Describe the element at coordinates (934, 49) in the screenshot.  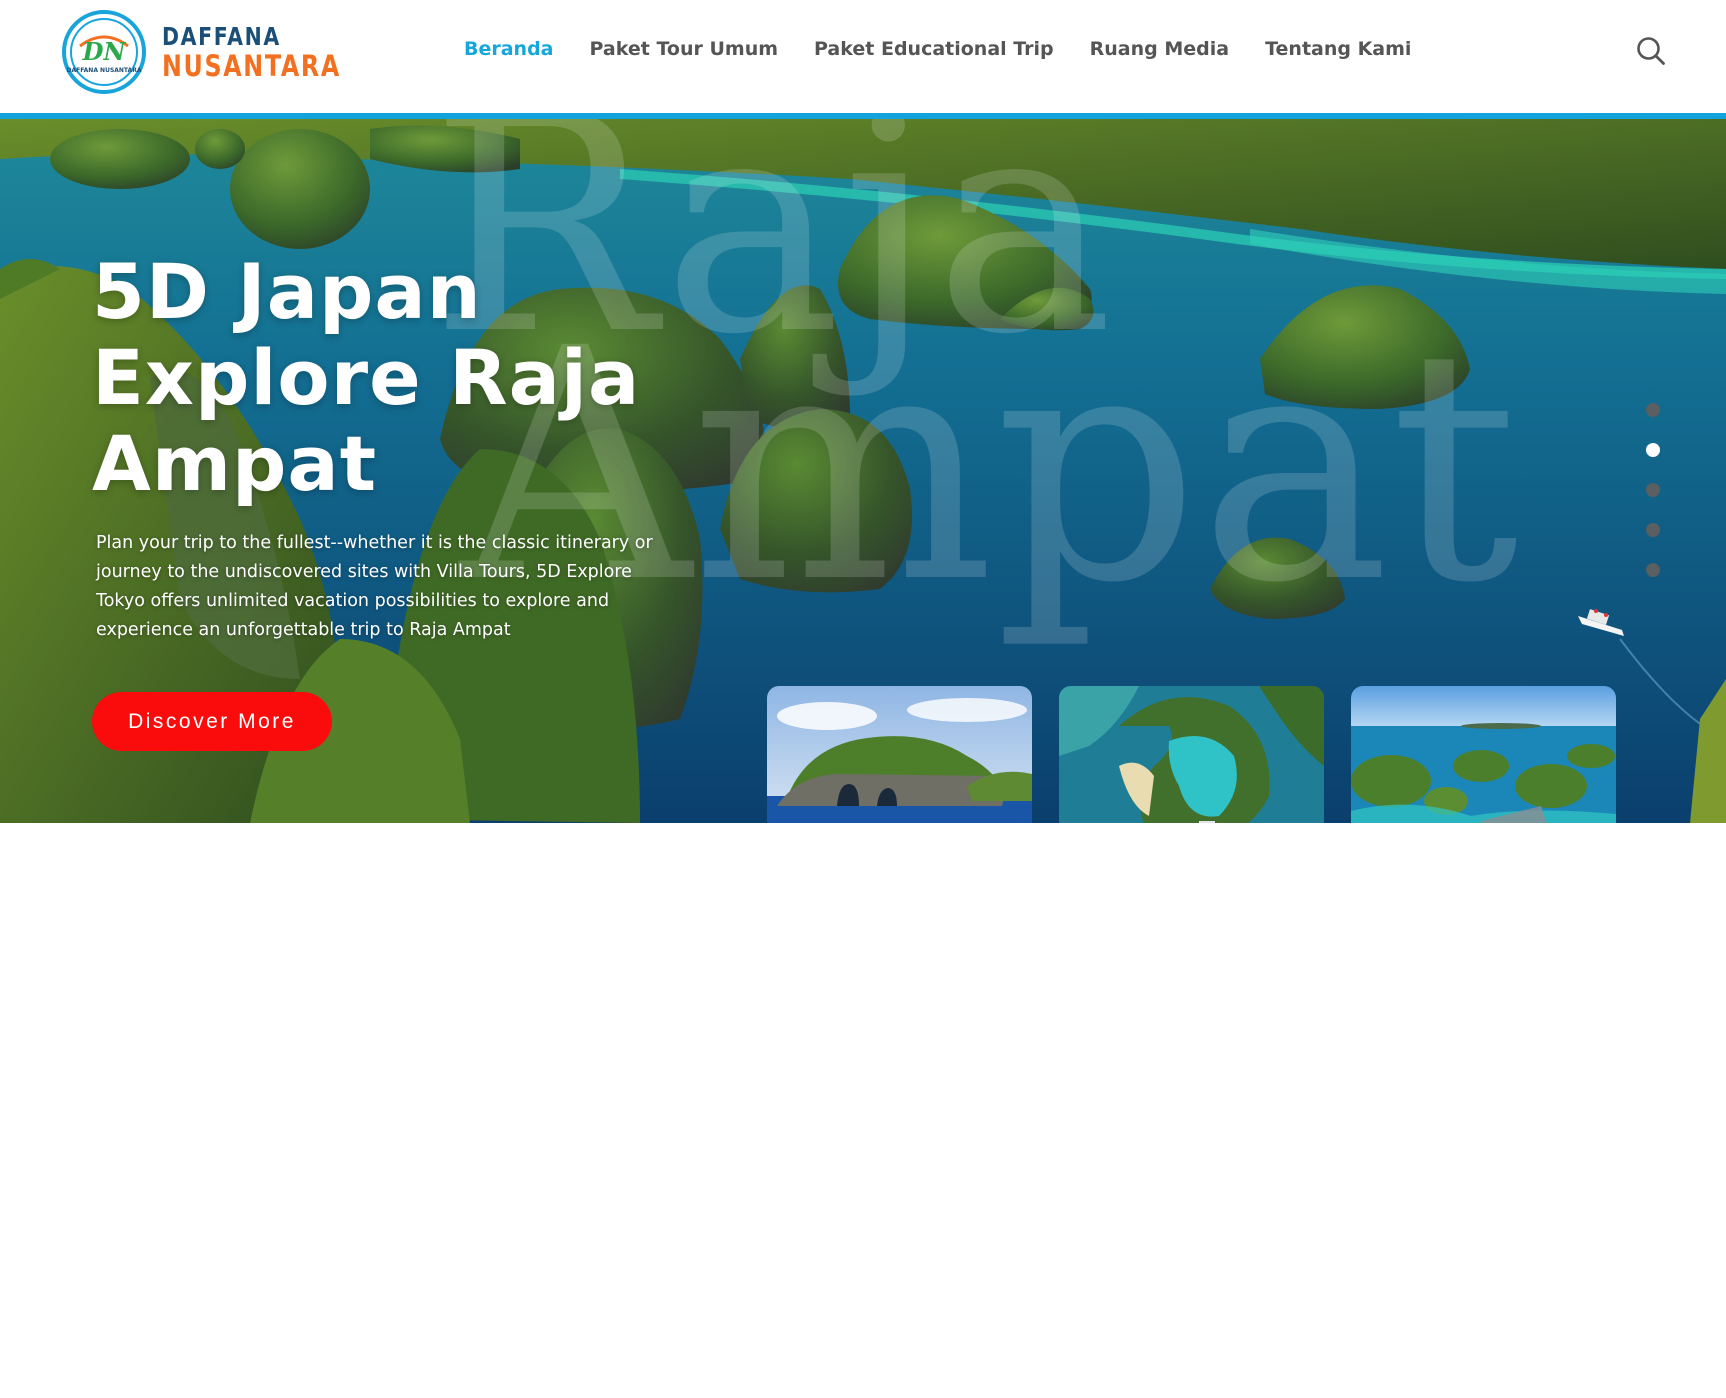
I see `nav-item-paket-educational-trip: Paket Educational Trip` at that location.